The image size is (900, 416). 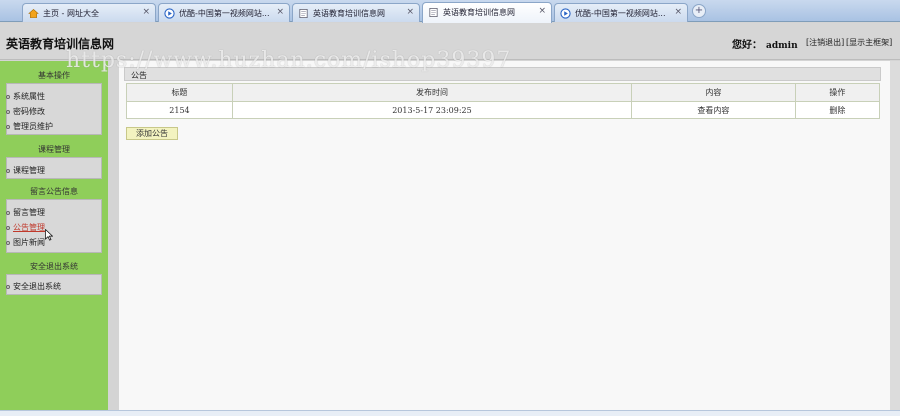 I want to click on page-header: 英语教育培训信息网 您好： admin [注销退出] [显示主框架], so click(x=450, y=41).